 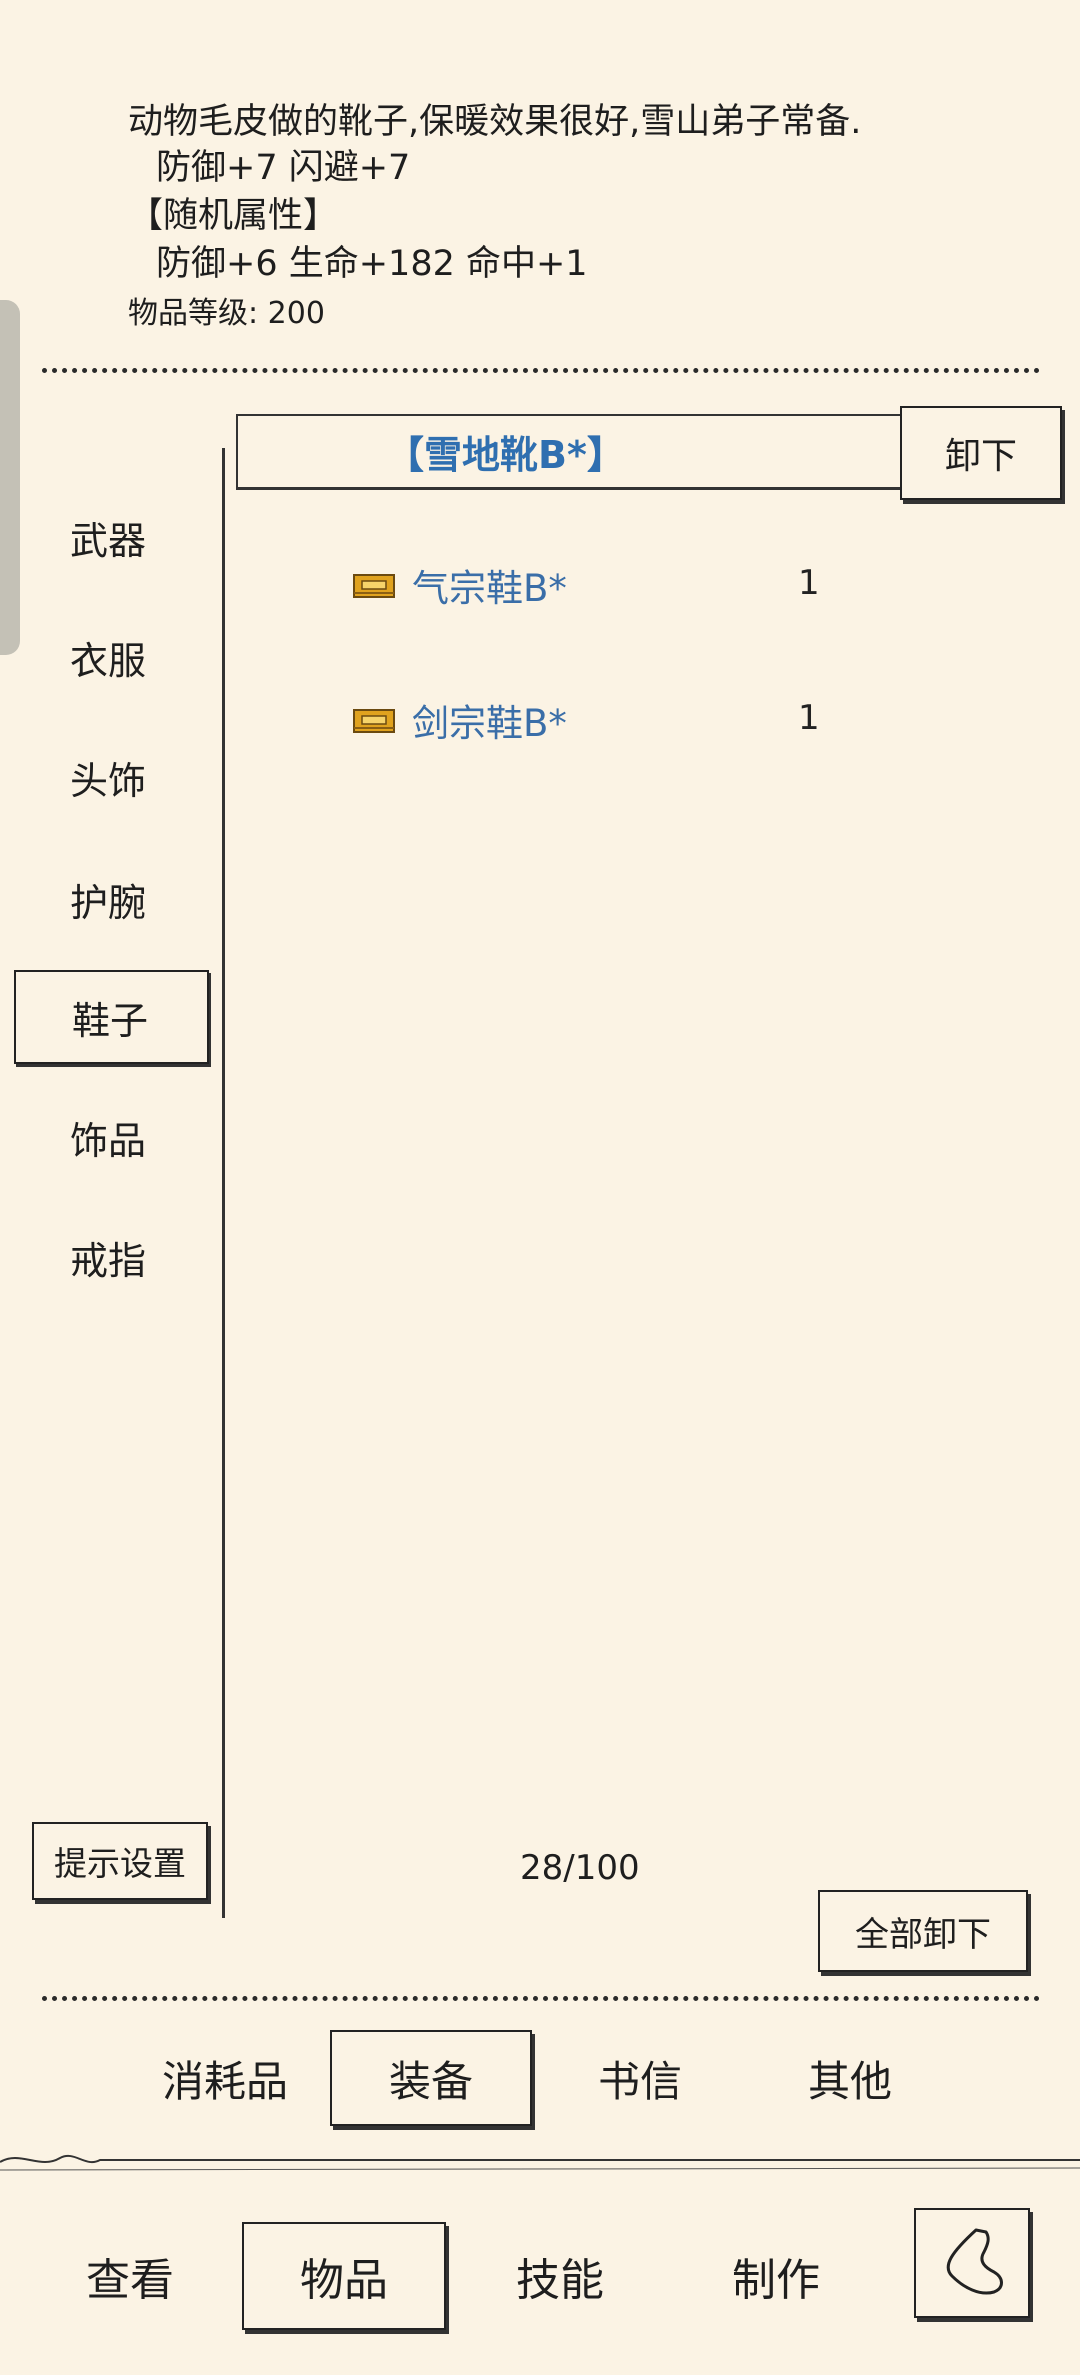 I want to click on item-random-stats: 防御+6 生命+182 命中+1, so click(x=372, y=264).